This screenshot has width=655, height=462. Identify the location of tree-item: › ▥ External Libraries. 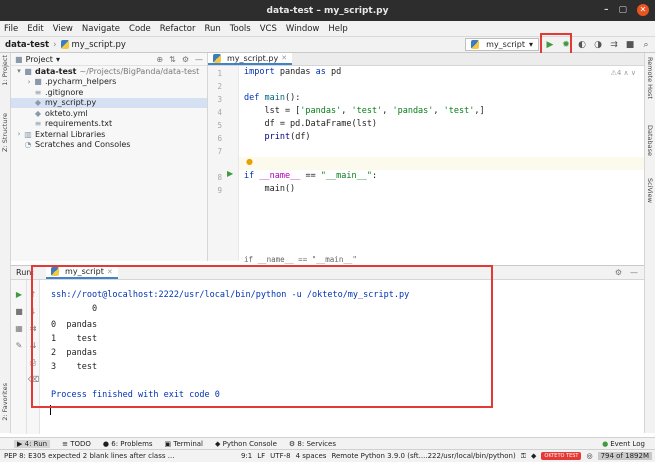
(109, 134).